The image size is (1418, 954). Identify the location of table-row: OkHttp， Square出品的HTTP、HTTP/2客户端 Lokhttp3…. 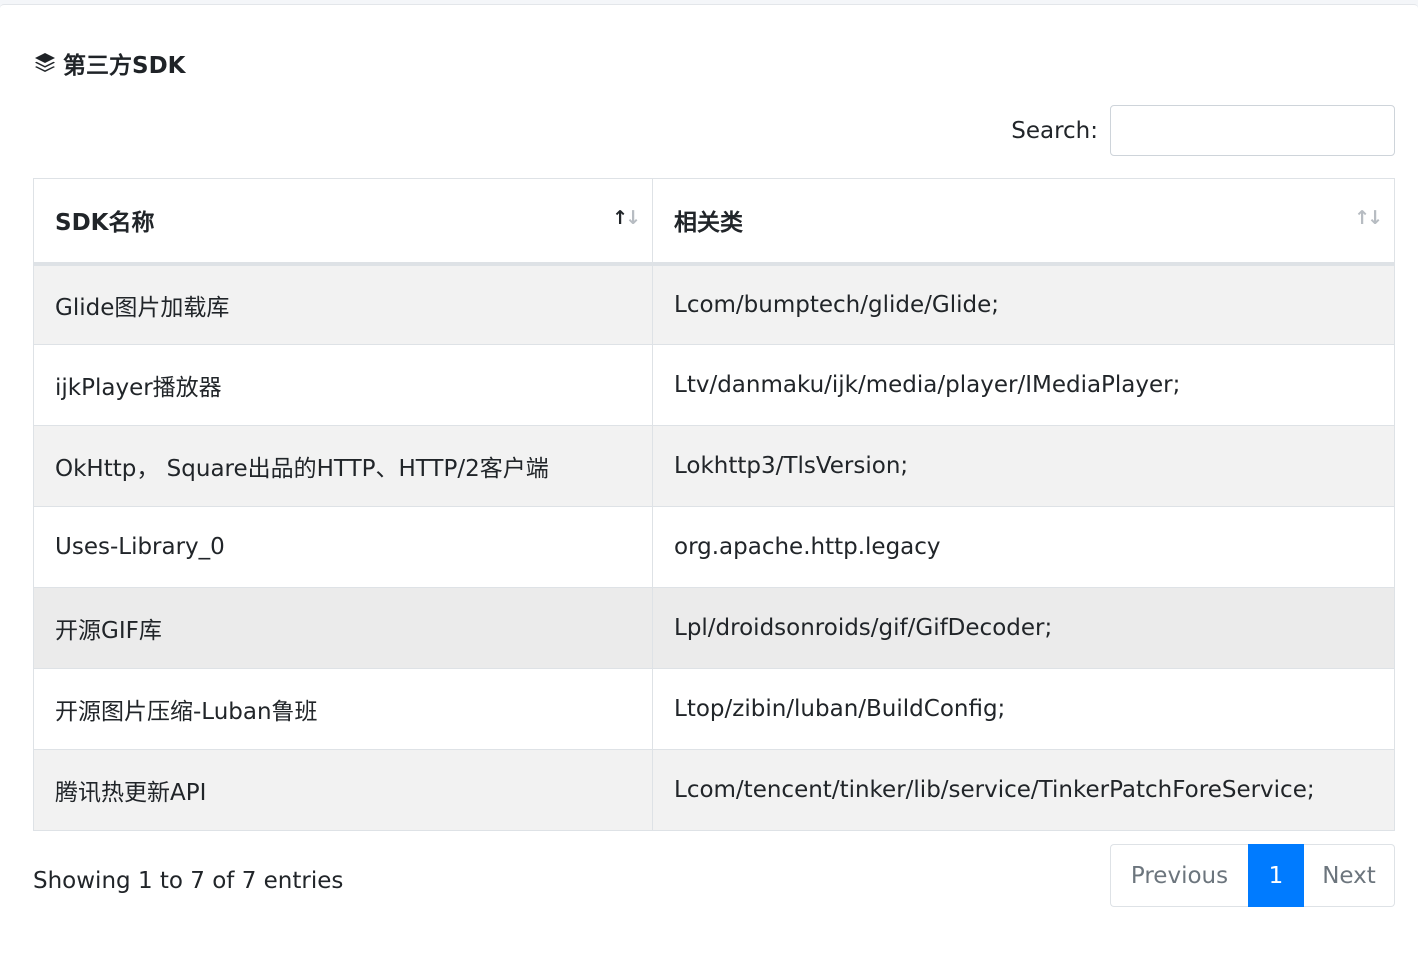
(714, 466).